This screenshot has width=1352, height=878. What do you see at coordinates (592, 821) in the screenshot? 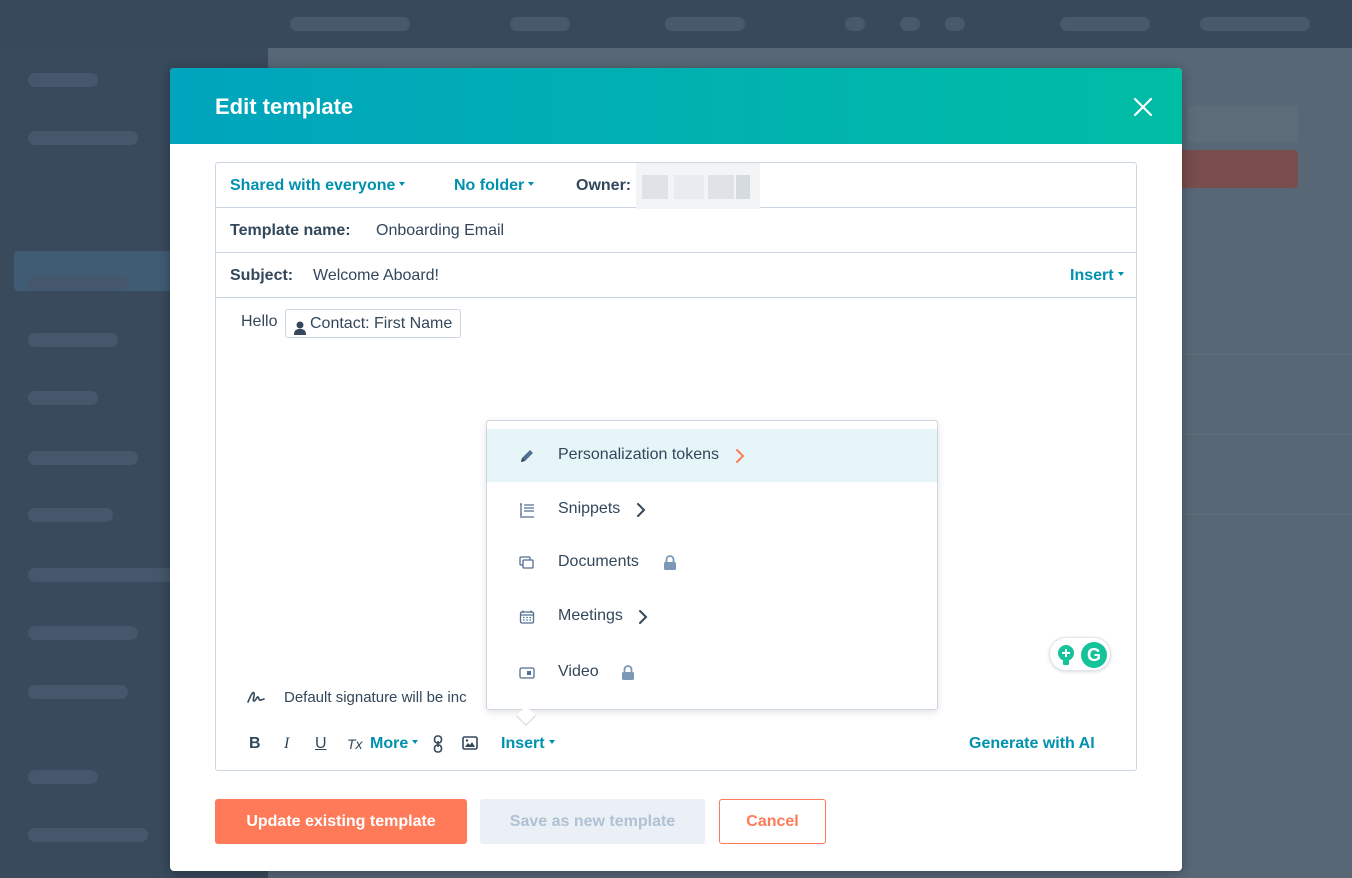
I see `save-as-new-template-button: Save as new template` at bounding box center [592, 821].